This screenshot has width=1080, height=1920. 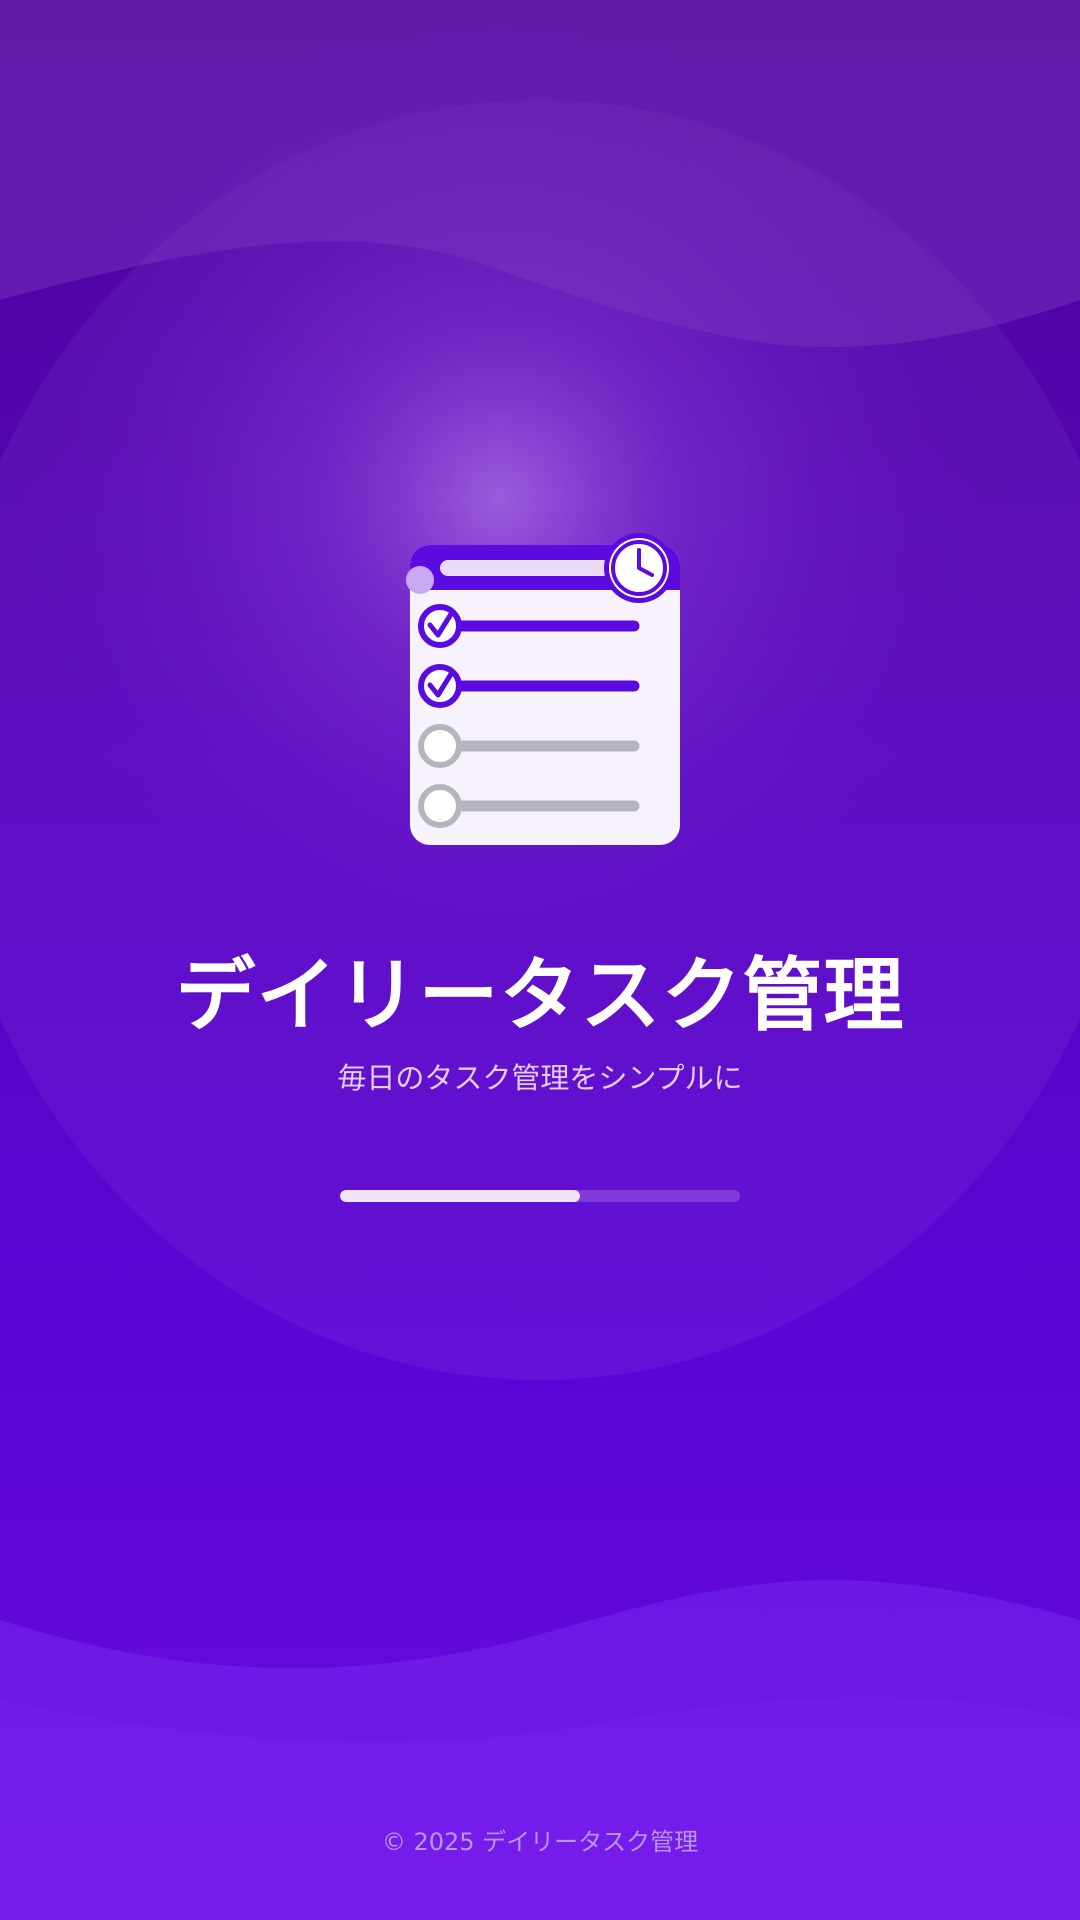 What do you see at coordinates (540, 1842) in the screenshot?
I see `copyright-footer: © 2025 デイリータスク管理` at bounding box center [540, 1842].